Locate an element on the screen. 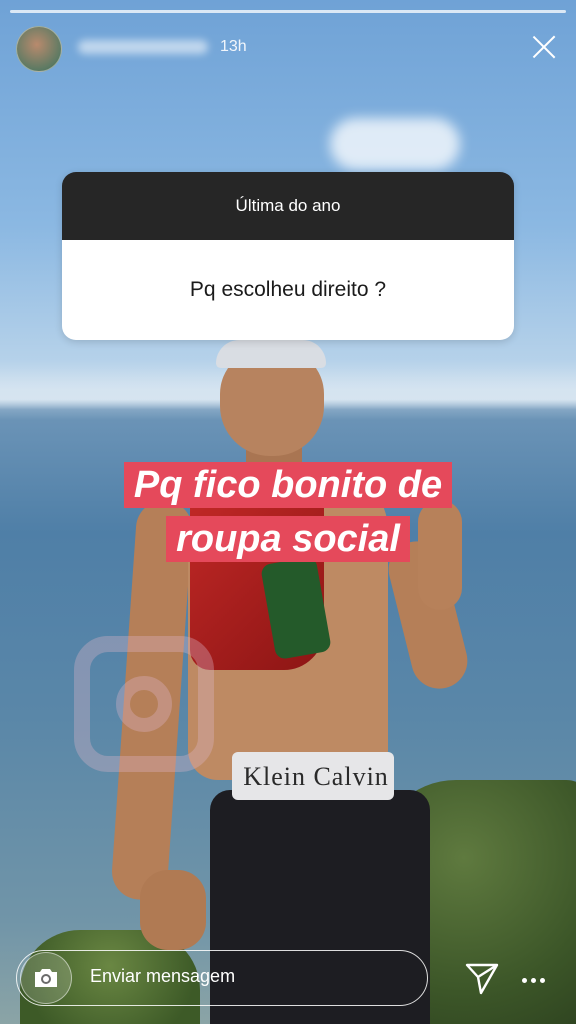  send-icon is located at coordinates (482, 979).